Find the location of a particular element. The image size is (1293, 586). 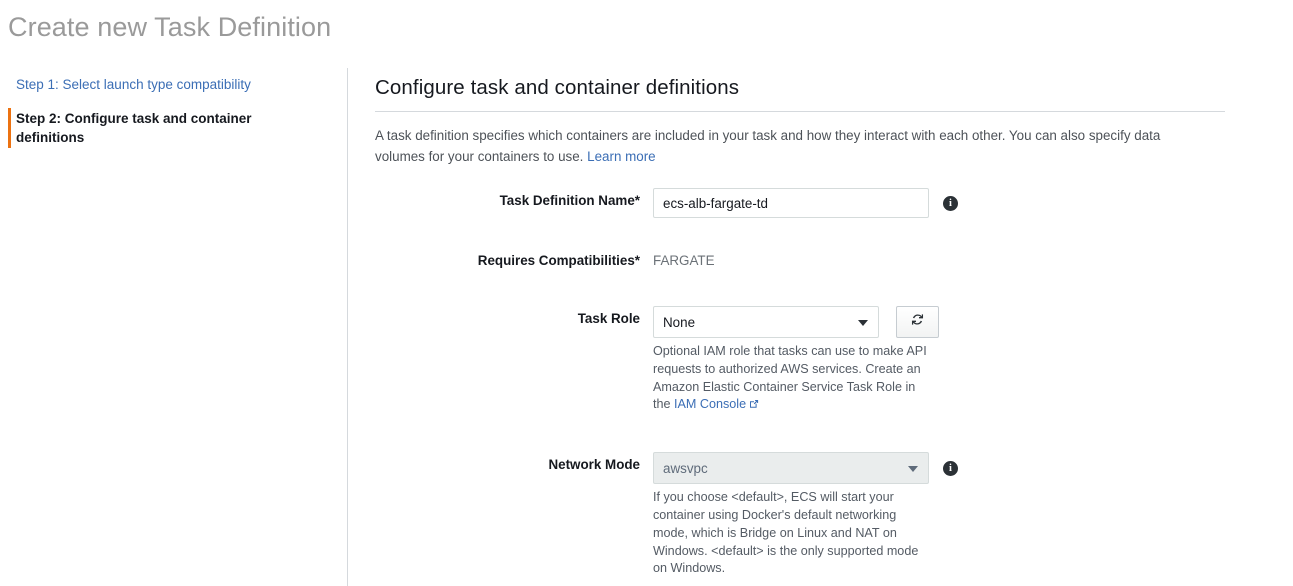

network-mode-select: awsvpc is located at coordinates (791, 468).